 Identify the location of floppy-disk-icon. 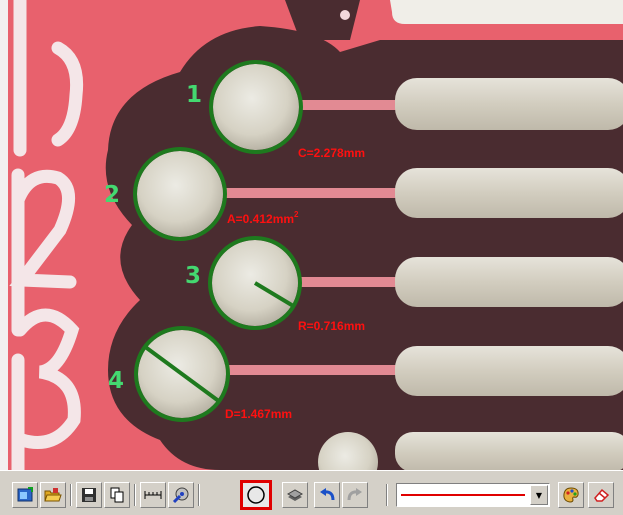
(89, 495).